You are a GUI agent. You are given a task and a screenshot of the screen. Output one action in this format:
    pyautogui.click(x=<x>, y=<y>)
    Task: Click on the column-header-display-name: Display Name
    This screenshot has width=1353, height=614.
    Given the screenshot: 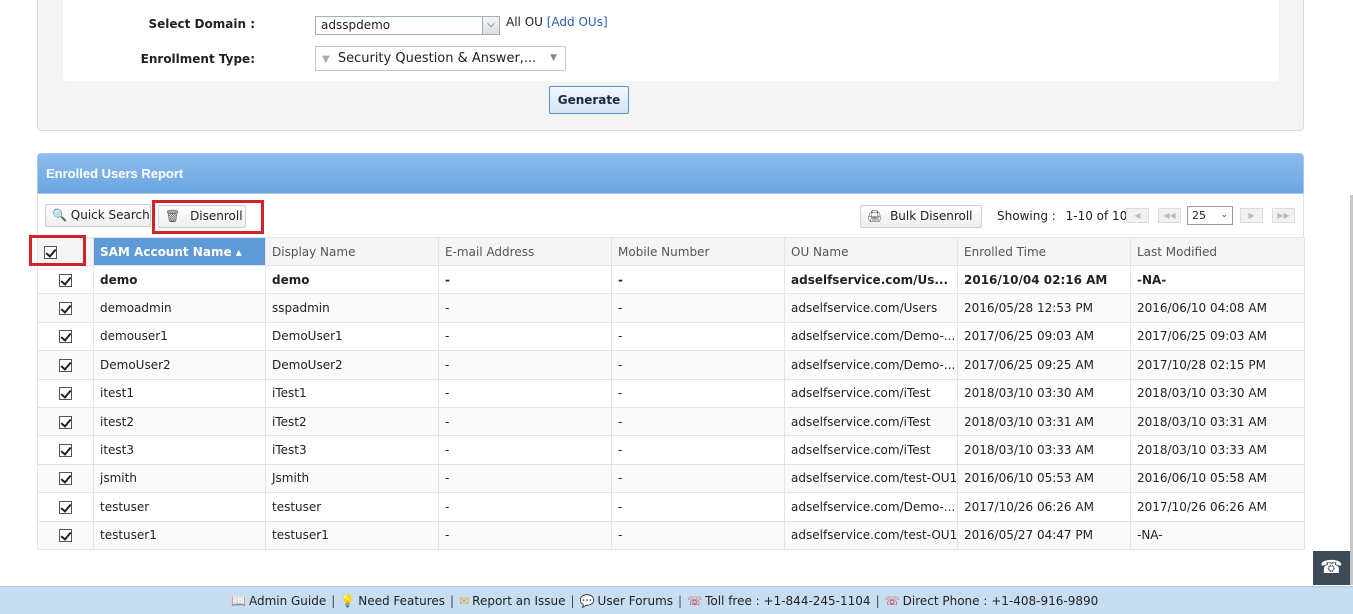 What is the action you would take?
    pyautogui.click(x=352, y=251)
    